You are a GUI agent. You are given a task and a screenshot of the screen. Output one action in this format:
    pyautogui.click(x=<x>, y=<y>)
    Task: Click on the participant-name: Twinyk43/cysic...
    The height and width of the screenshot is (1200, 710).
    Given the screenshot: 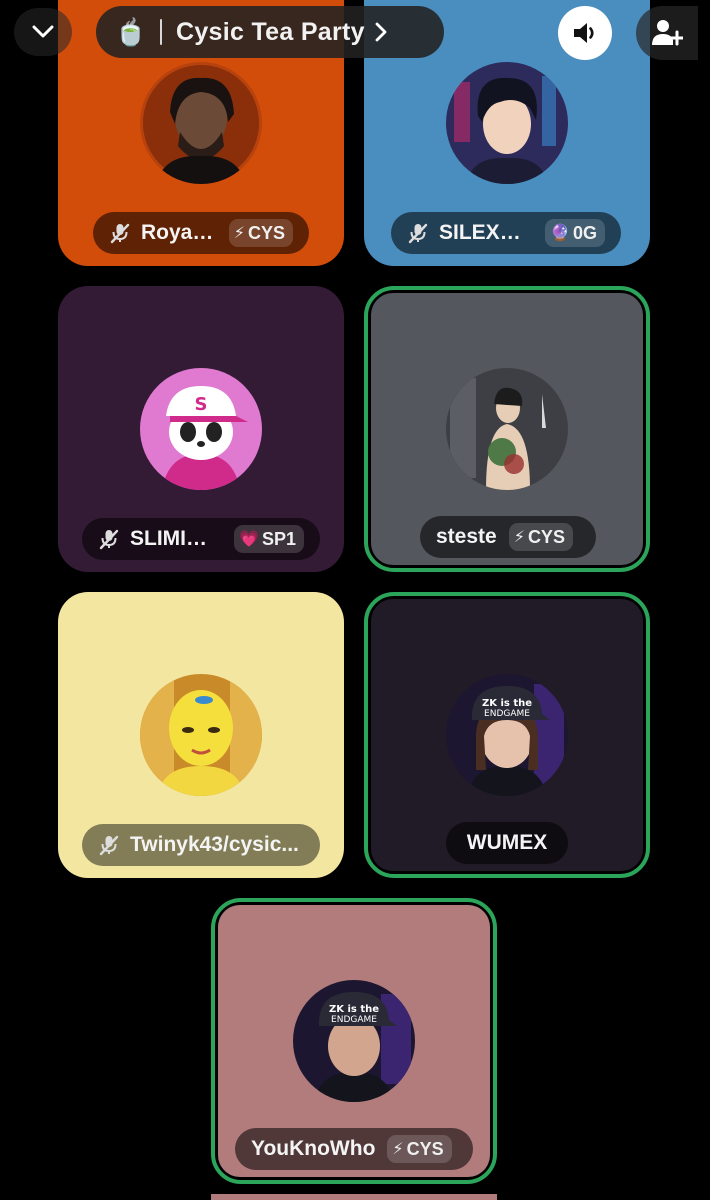 What is the action you would take?
    pyautogui.click(x=214, y=844)
    